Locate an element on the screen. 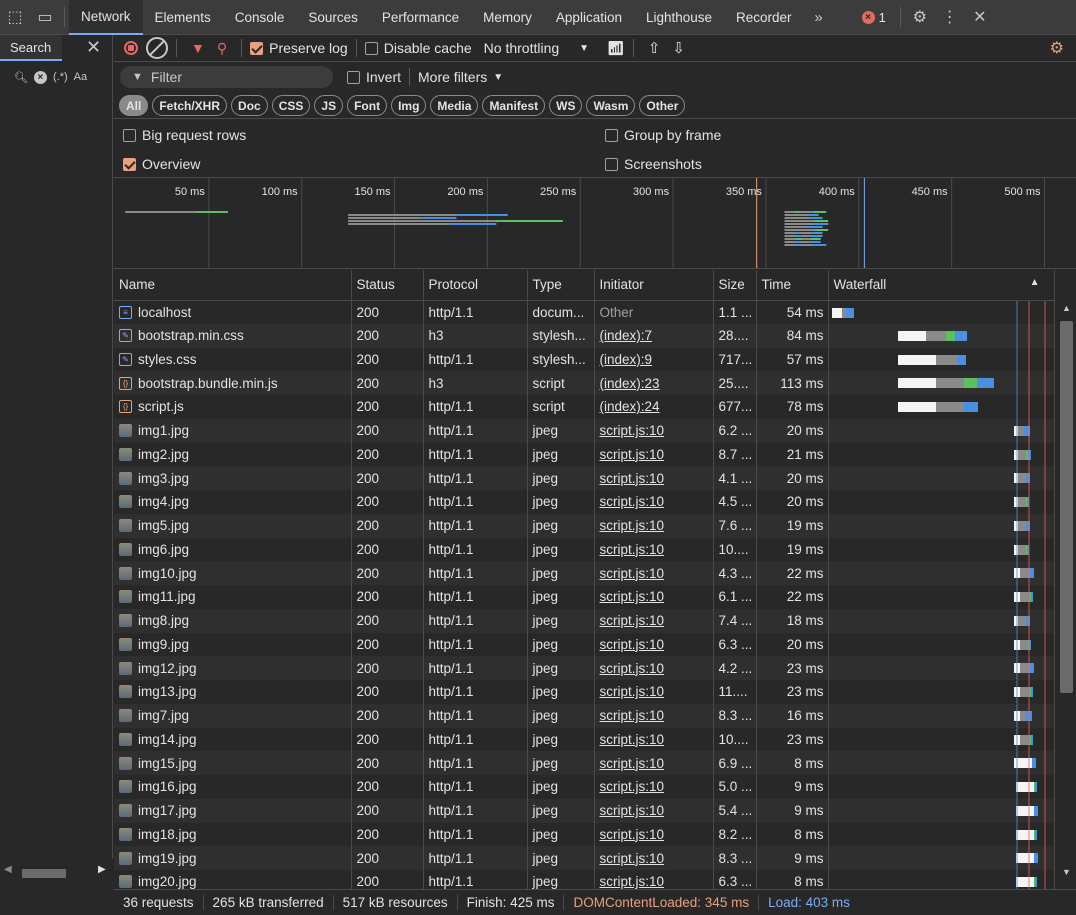  regex-toggle: (.*) is located at coordinates (60, 77).